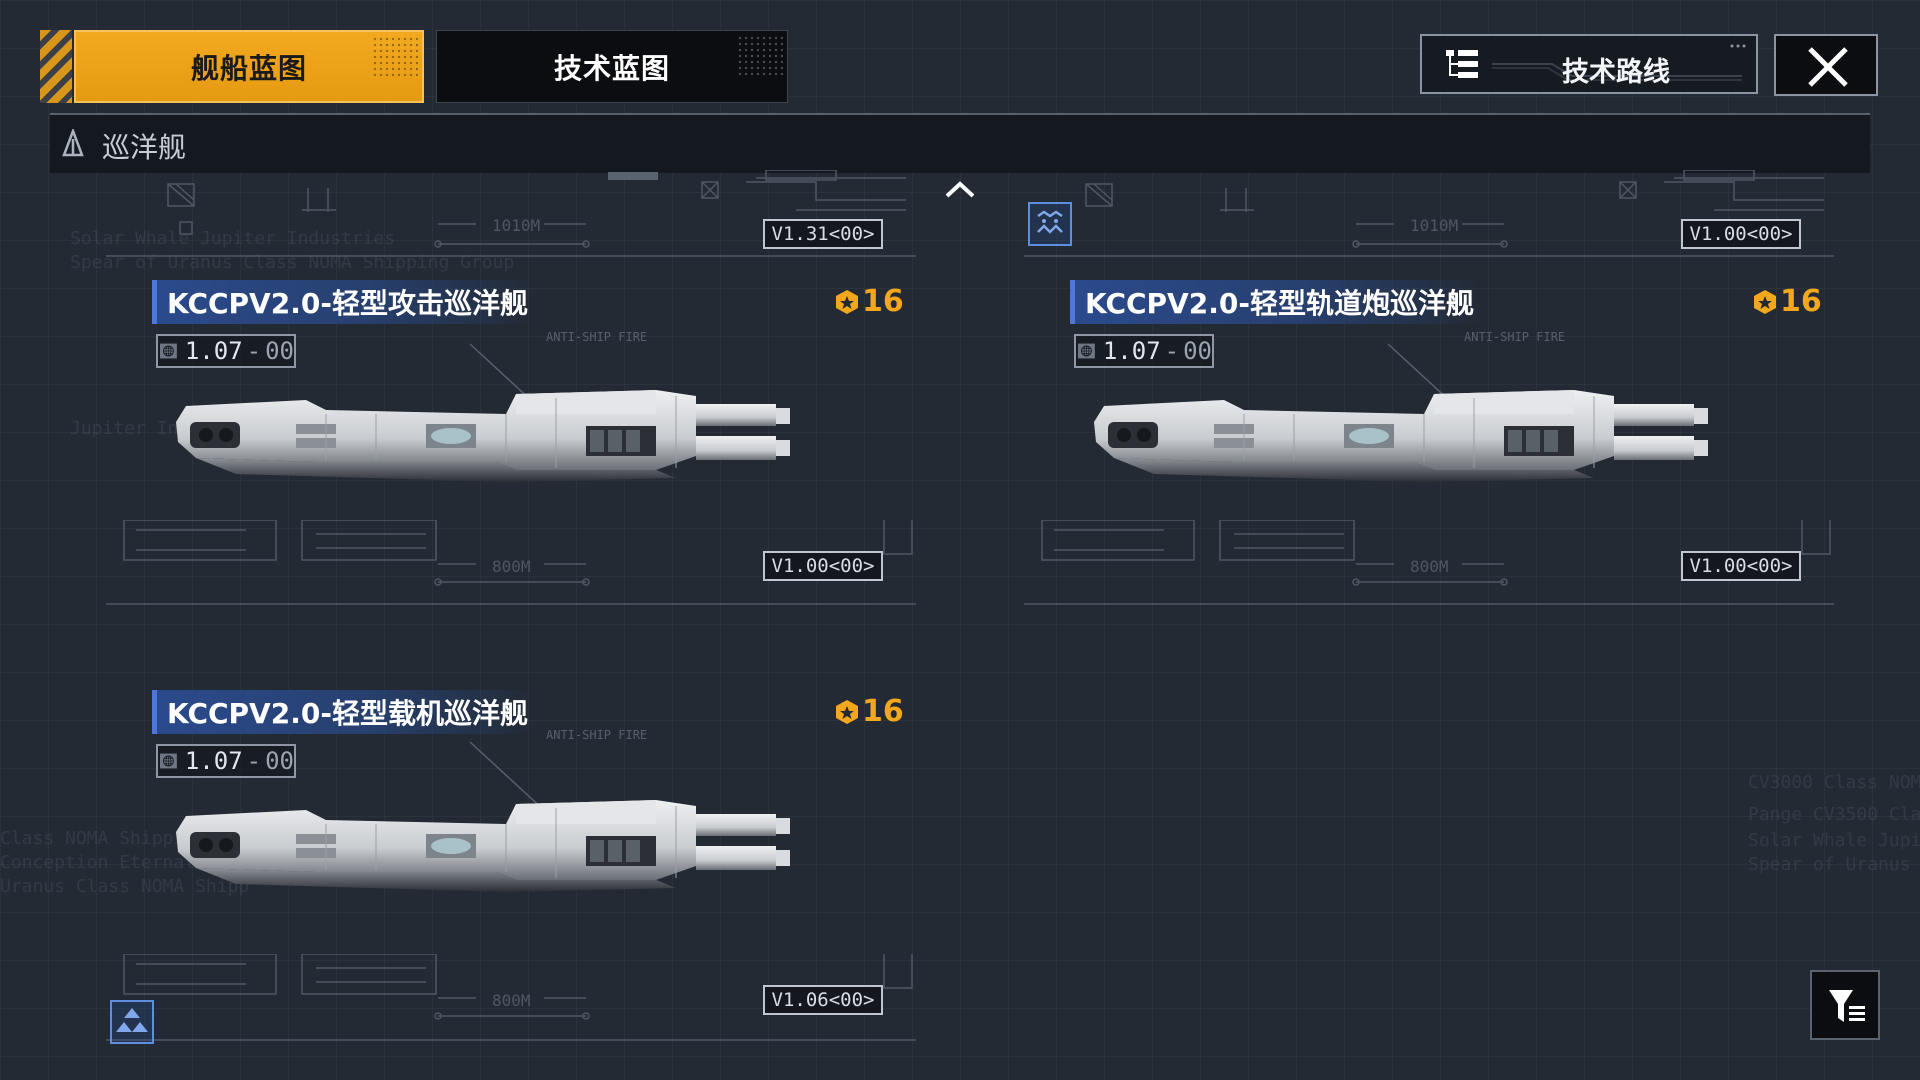 The height and width of the screenshot is (1080, 1920). I want to click on ship-name: KCCPV2.0-轻型攻击巡洋舰, so click(345, 302).